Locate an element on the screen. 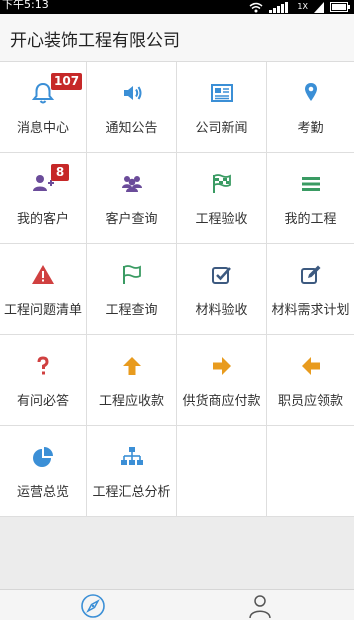 This screenshot has width=354, height=620. status-bar: 下午5:13 1X is located at coordinates (177, 7).